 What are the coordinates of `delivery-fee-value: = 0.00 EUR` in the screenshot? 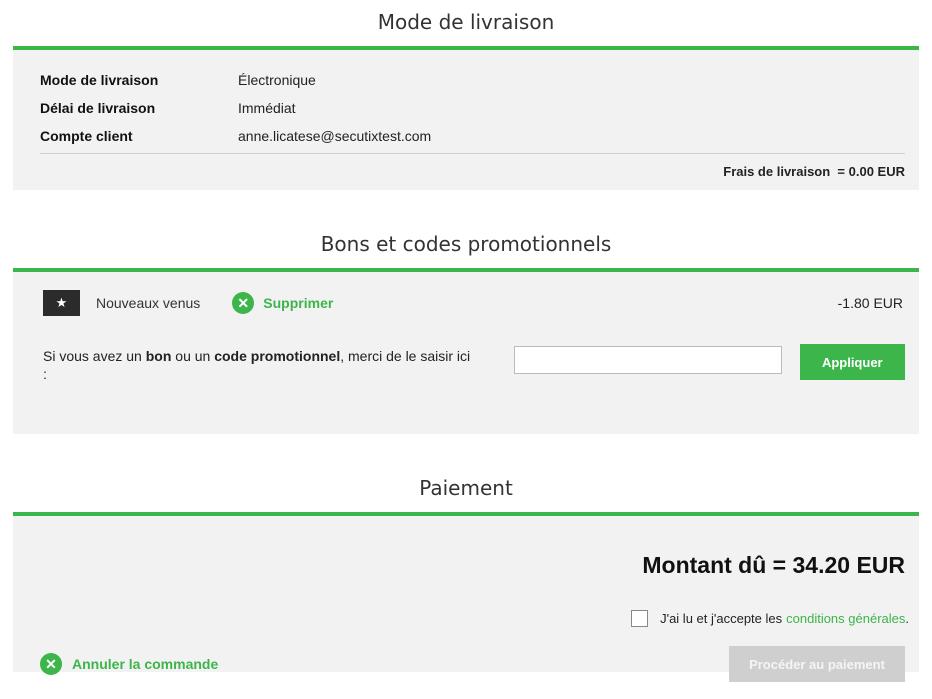 It's located at (871, 171).